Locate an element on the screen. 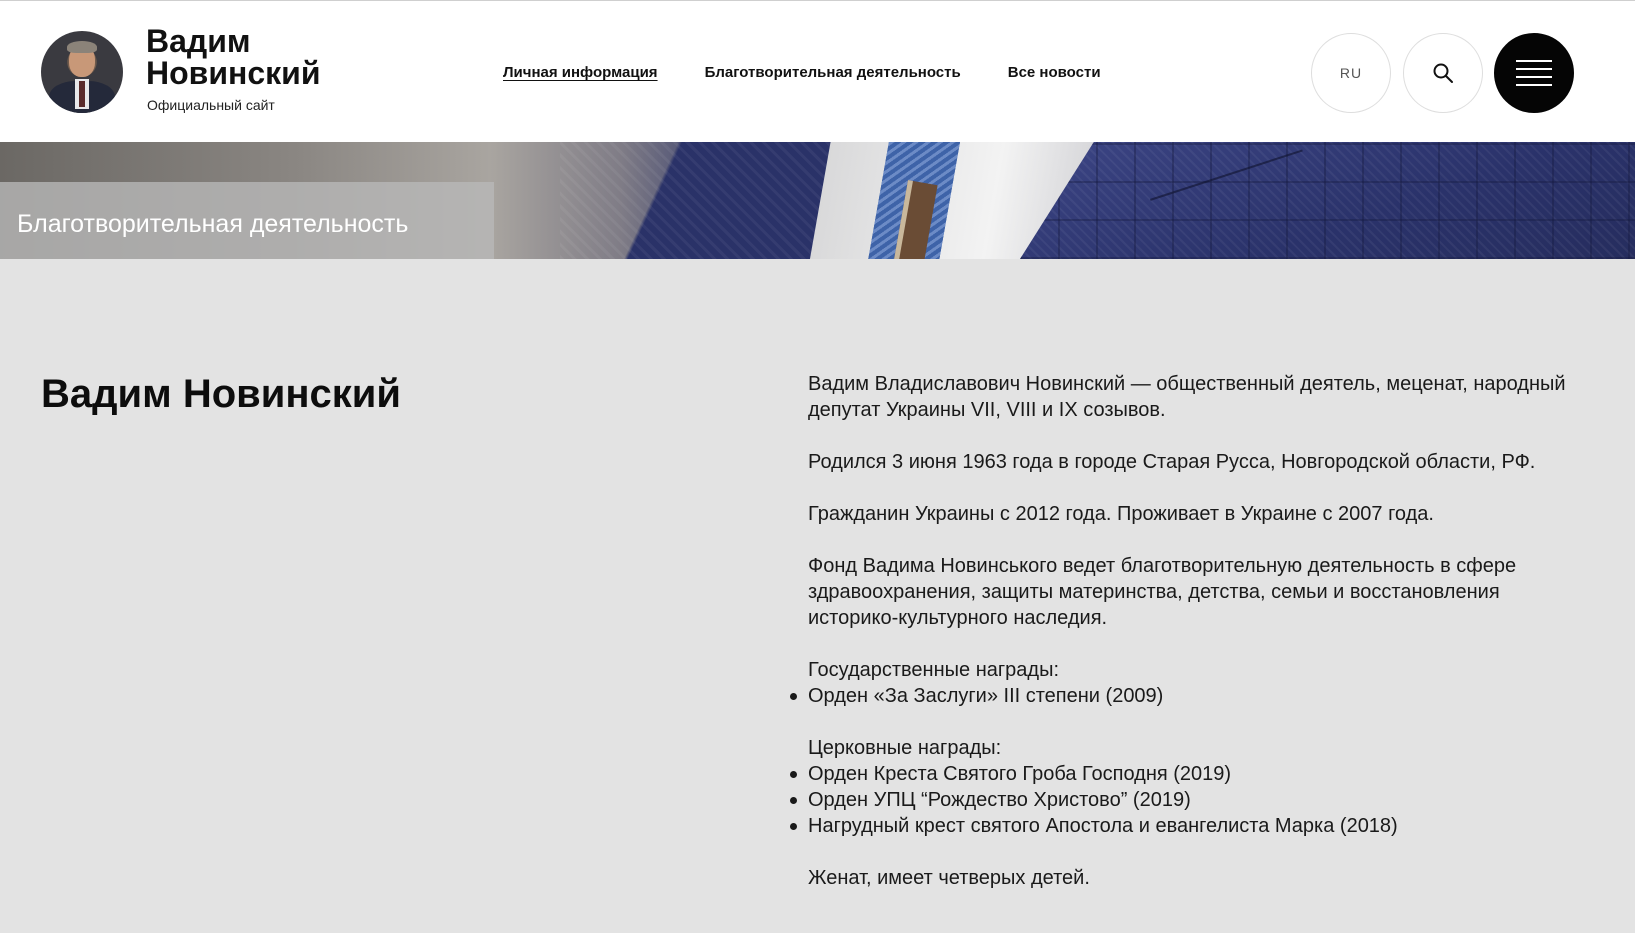 The image size is (1635, 933). church-awards-heading: Церковные награды: is located at coordinates (905, 748).